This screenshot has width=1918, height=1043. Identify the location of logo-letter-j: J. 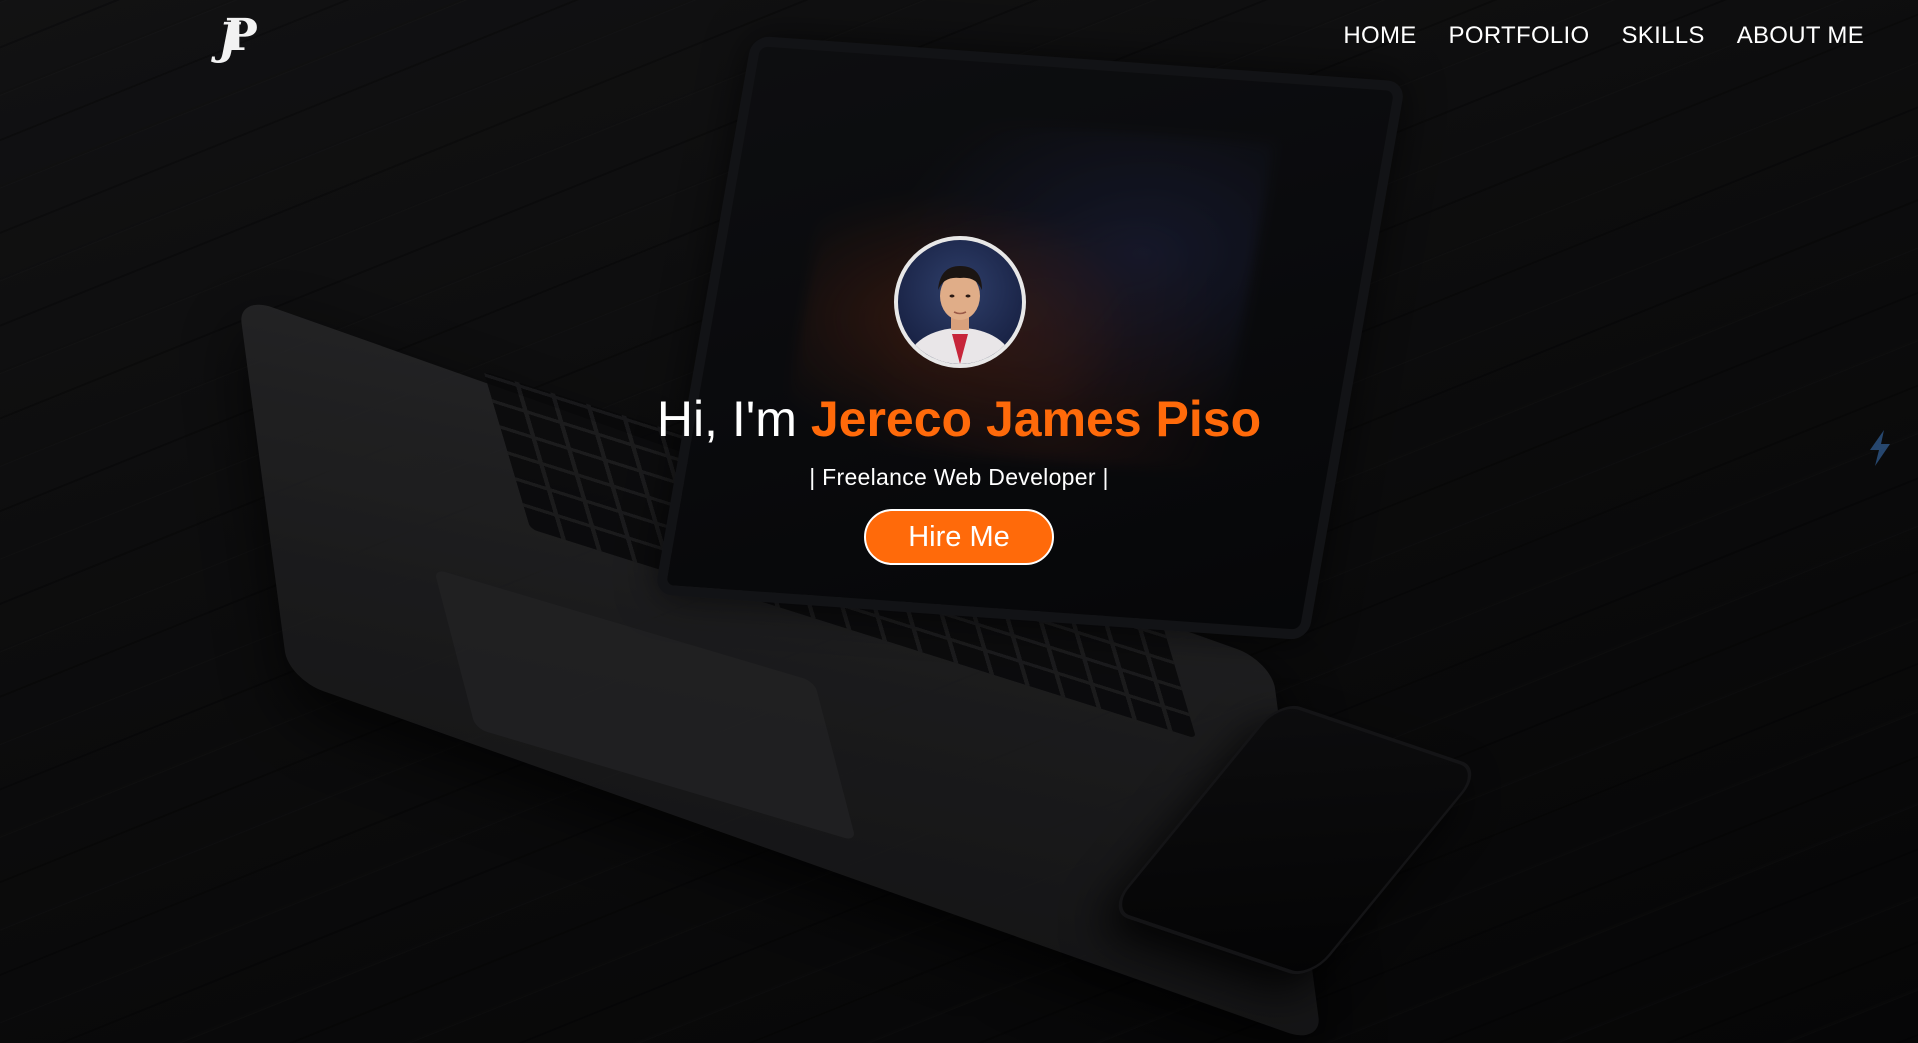
(228, 39).